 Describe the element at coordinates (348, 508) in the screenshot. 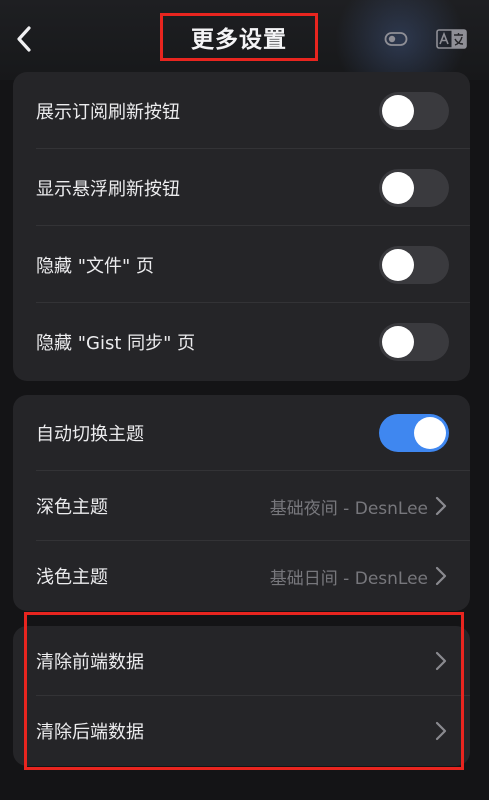

I see `dark-theme-value: 基础夜间 - DesnLee` at that location.